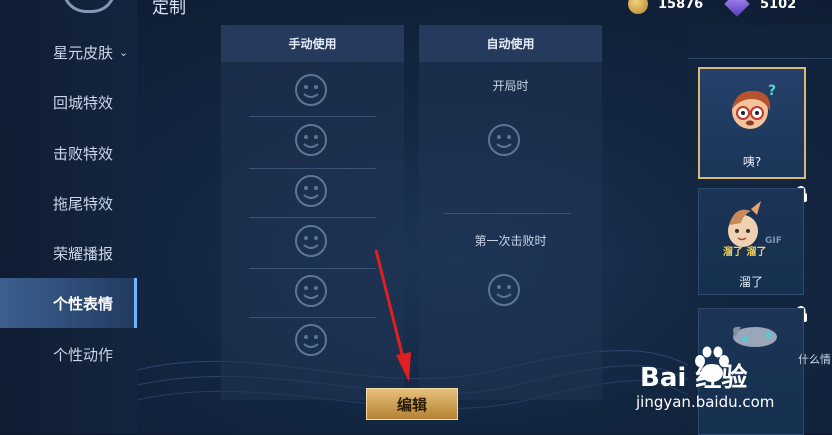 Image resolution: width=832 pixels, height=435 pixels. I want to click on manual-use-header: 手动使用, so click(312, 43).